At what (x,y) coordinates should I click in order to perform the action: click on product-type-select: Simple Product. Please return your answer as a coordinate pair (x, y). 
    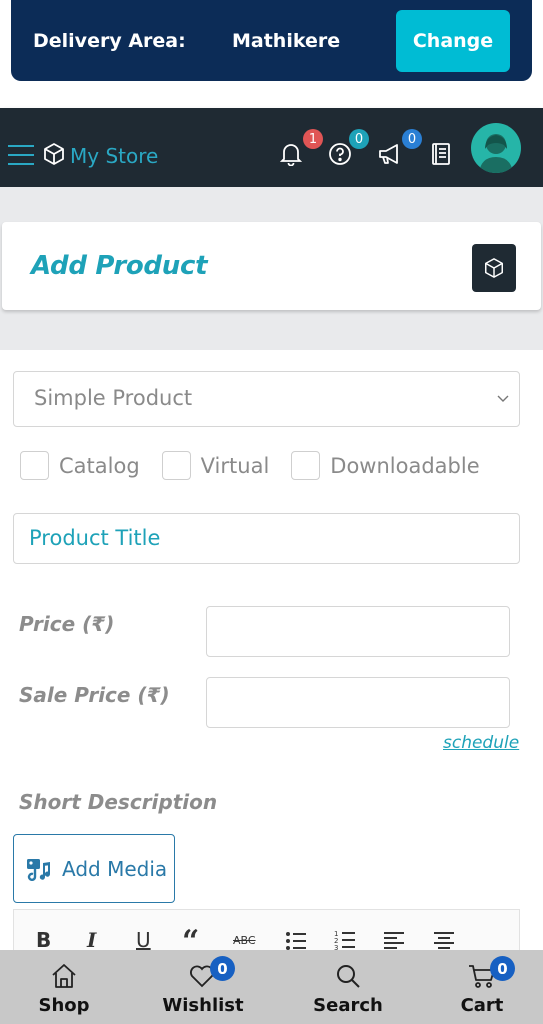
    Looking at the image, I should click on (266, 399).